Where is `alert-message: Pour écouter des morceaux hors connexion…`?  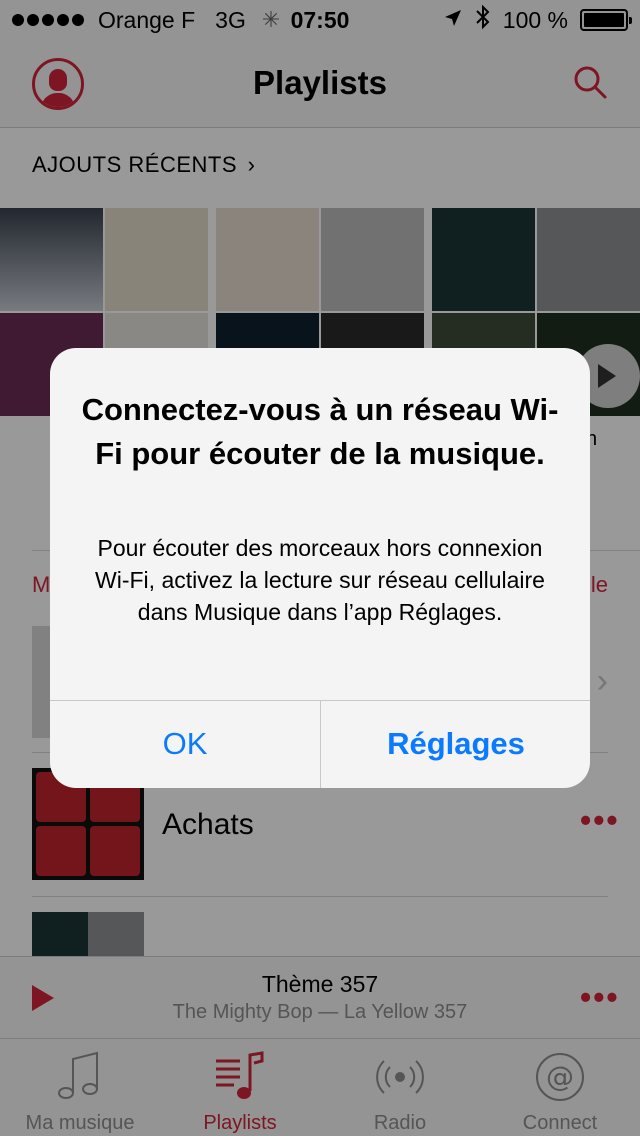 alert-message: Pour écouter des morceaux hors connexion… is located at coordinates (320, 580).